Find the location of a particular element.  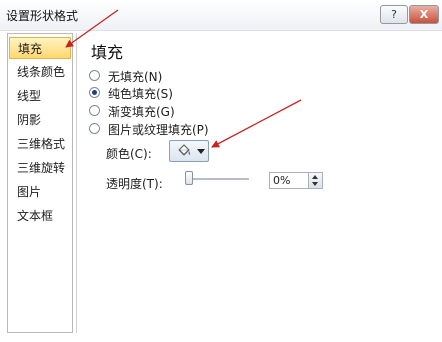

sidebar-item-line-style: 线型 is located at coordinates (40, 96).